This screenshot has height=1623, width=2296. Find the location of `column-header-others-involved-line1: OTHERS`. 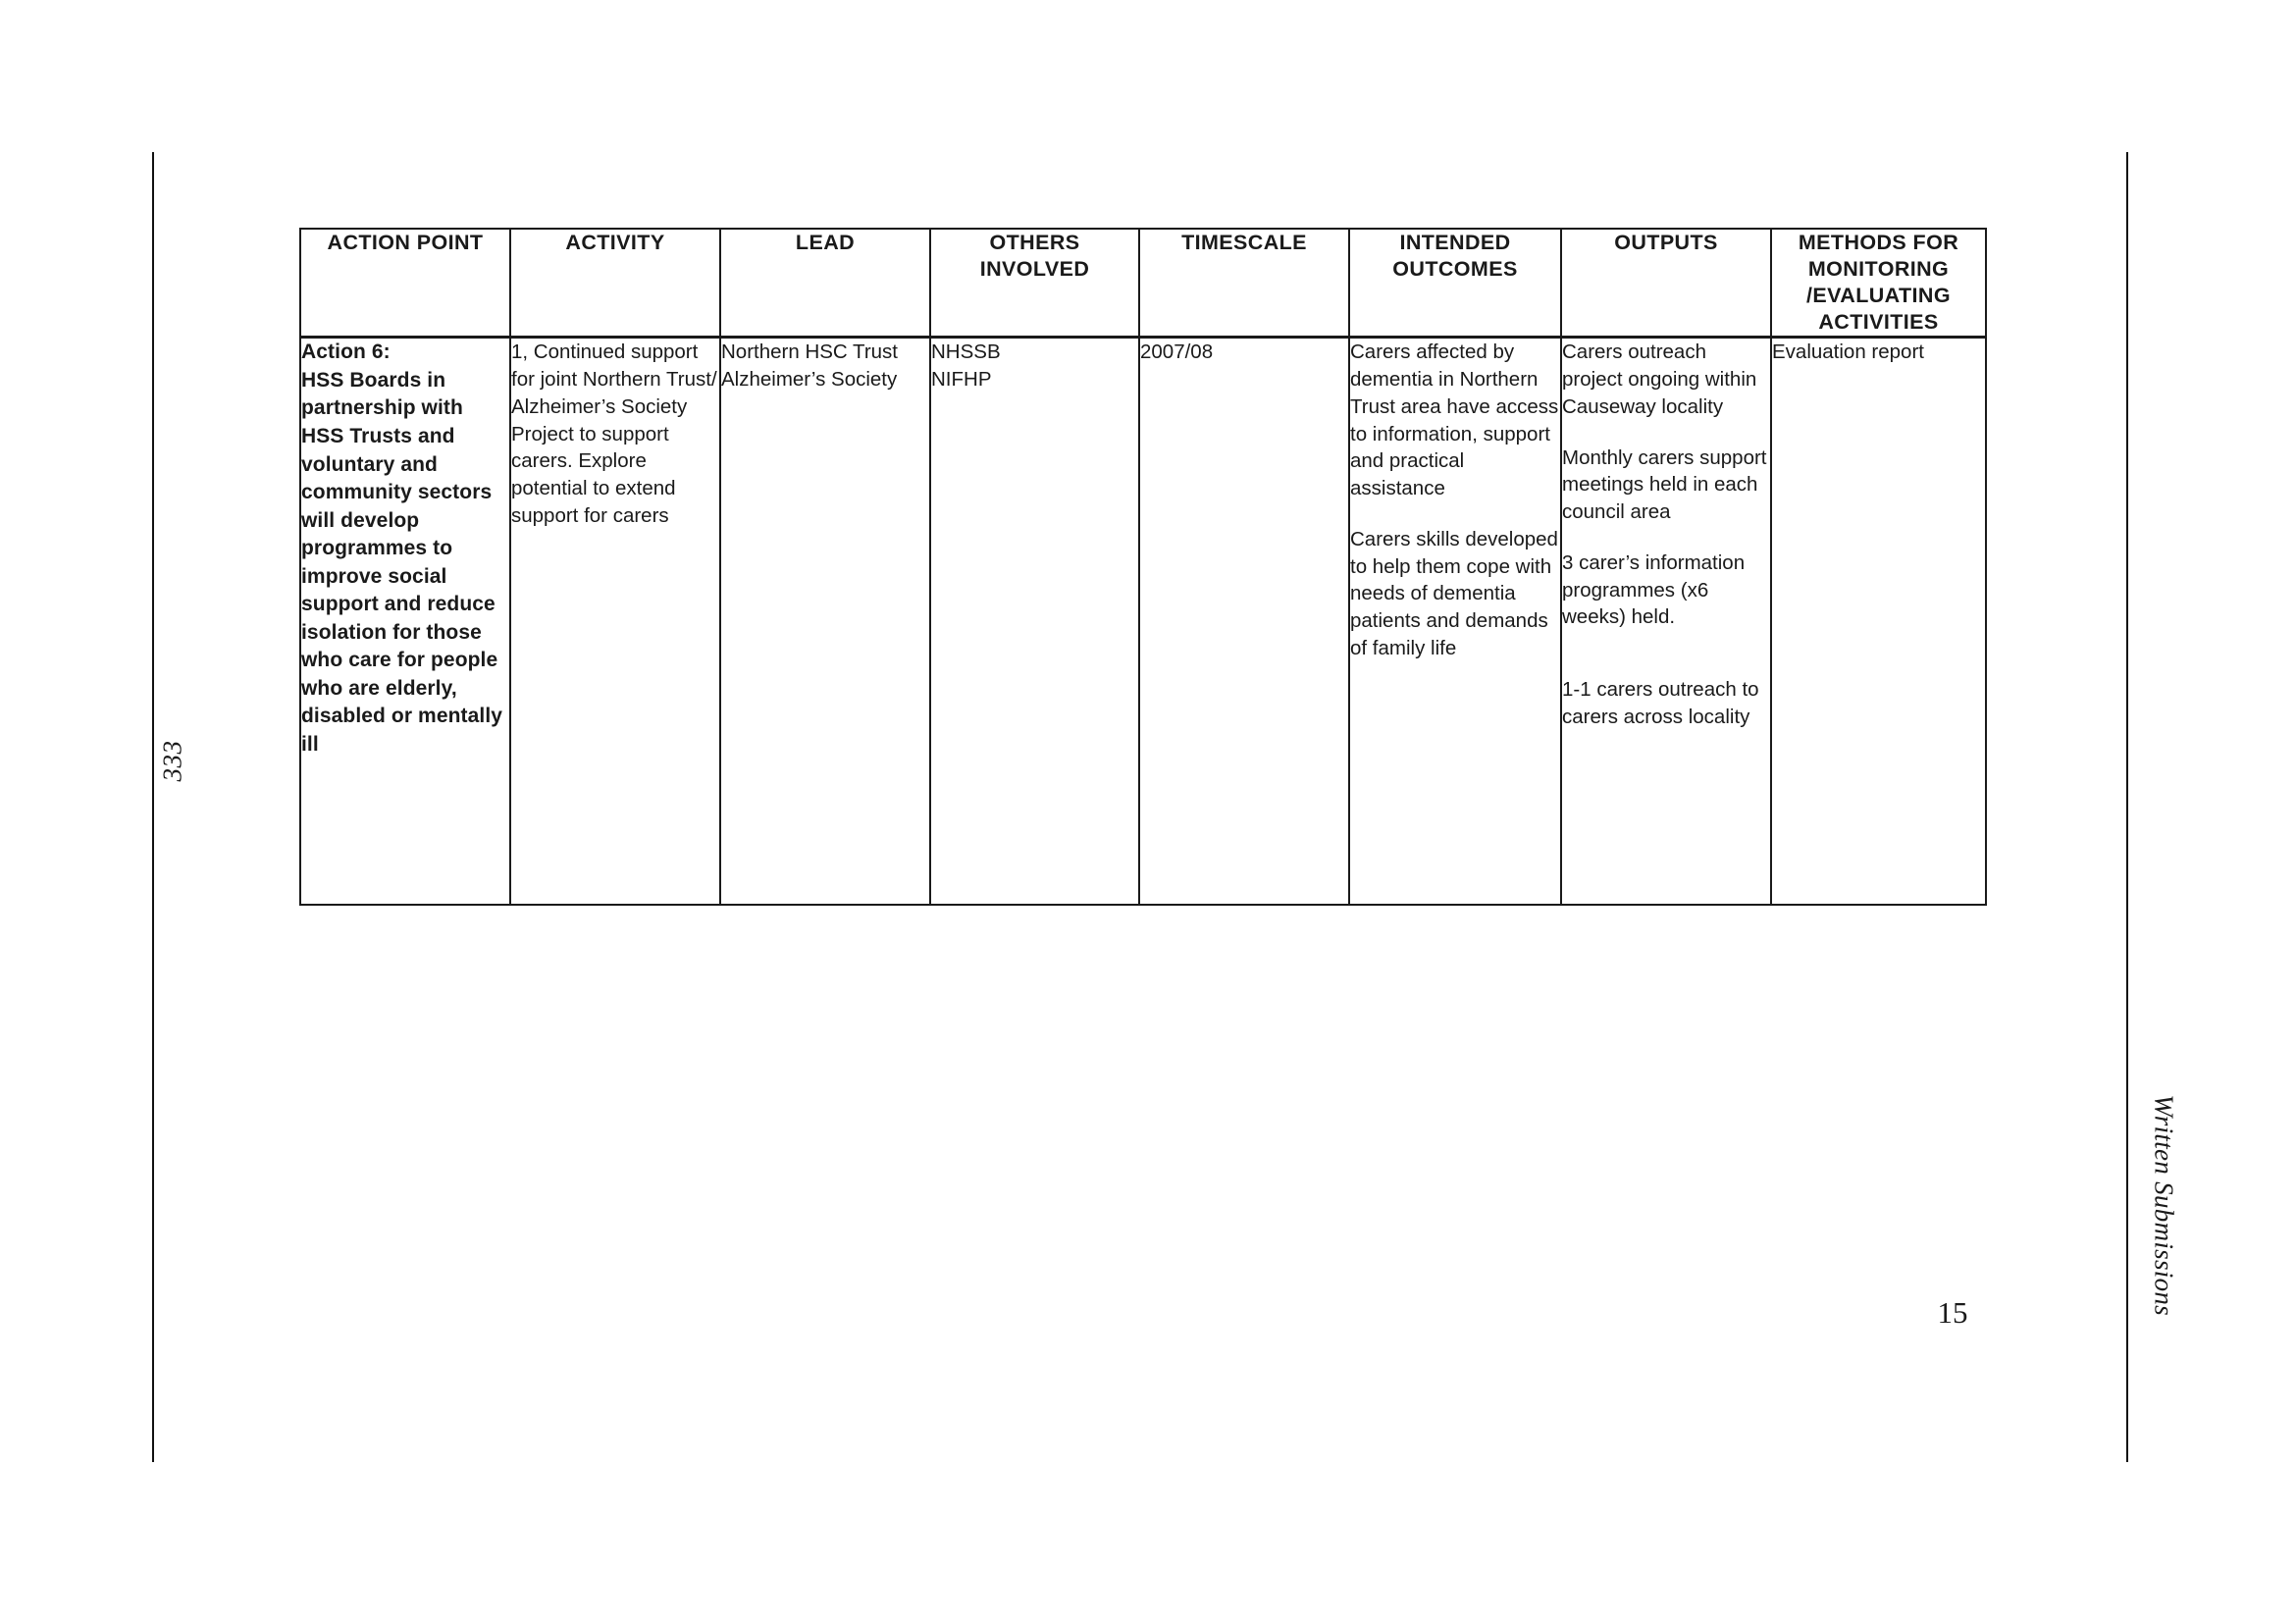

column-header-others-involved-line1: OTHERS is located at coordinates (1034, 242).